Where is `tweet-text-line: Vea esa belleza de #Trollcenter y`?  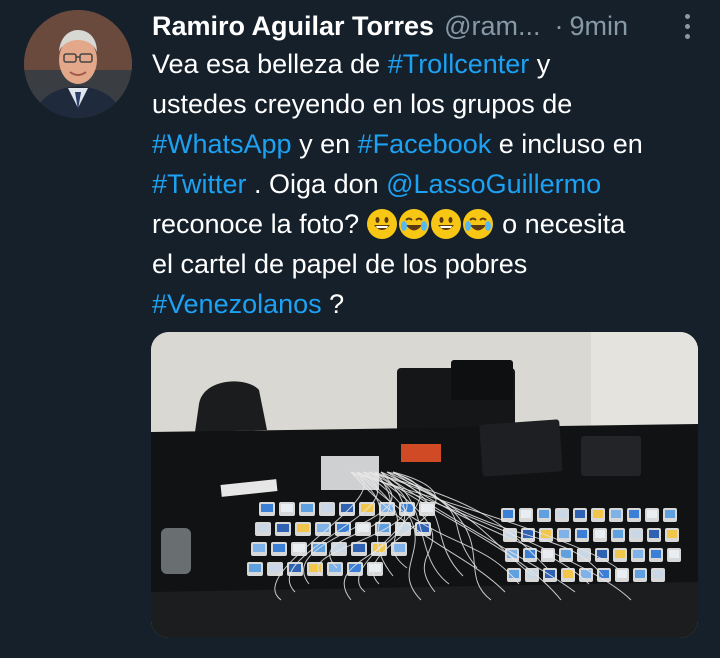
tweet-text-line: Vea esa belleza de #Trollcenter y is located at coordinates (432, 64).